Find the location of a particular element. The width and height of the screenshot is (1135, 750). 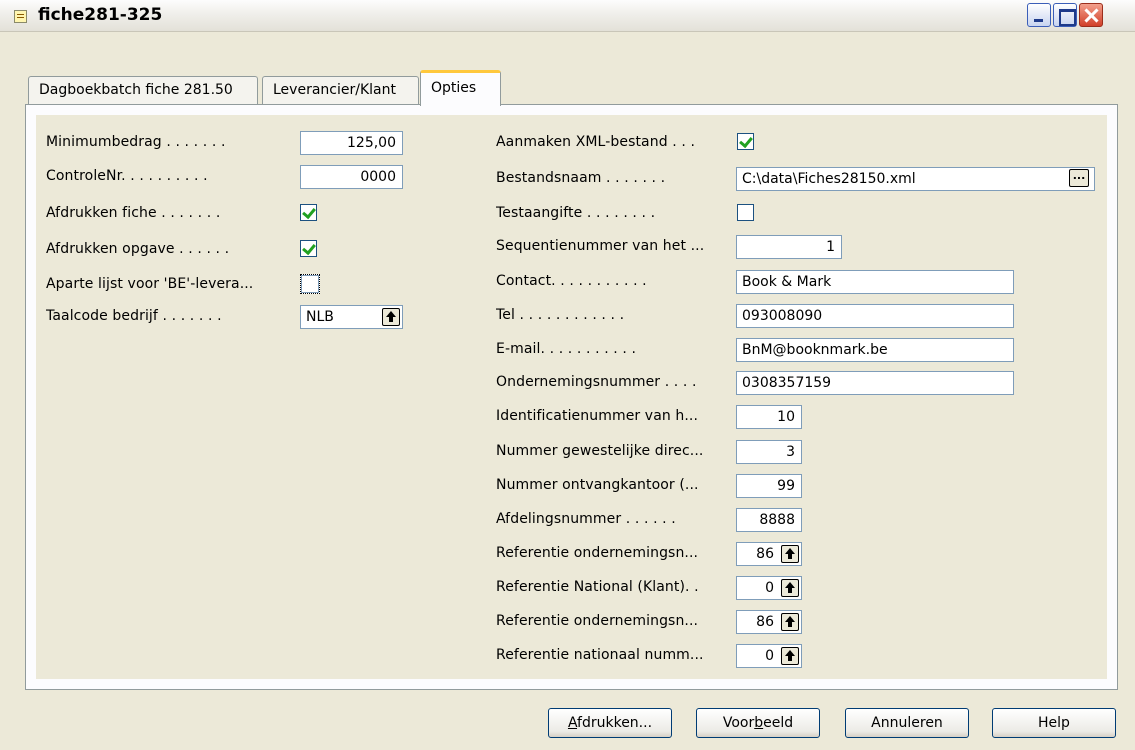

minimumbedrag-label: Minimumbedrag . . . . . . . is located at coordinates (136, 142).